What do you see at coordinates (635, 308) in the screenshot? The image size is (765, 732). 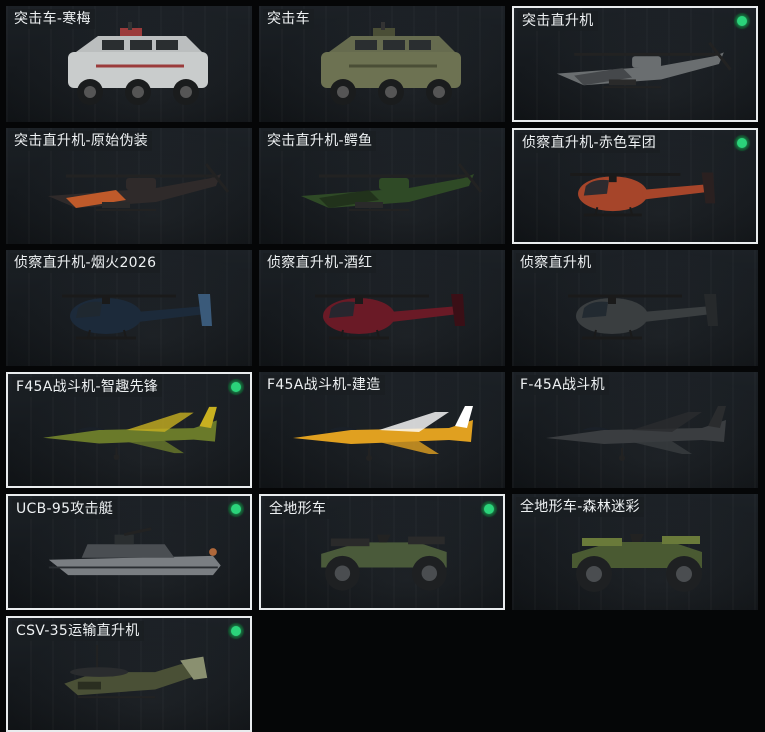 I see `vehicle-card-scout-helicopter: 侦察直升机` at bounding box center [635, 308].